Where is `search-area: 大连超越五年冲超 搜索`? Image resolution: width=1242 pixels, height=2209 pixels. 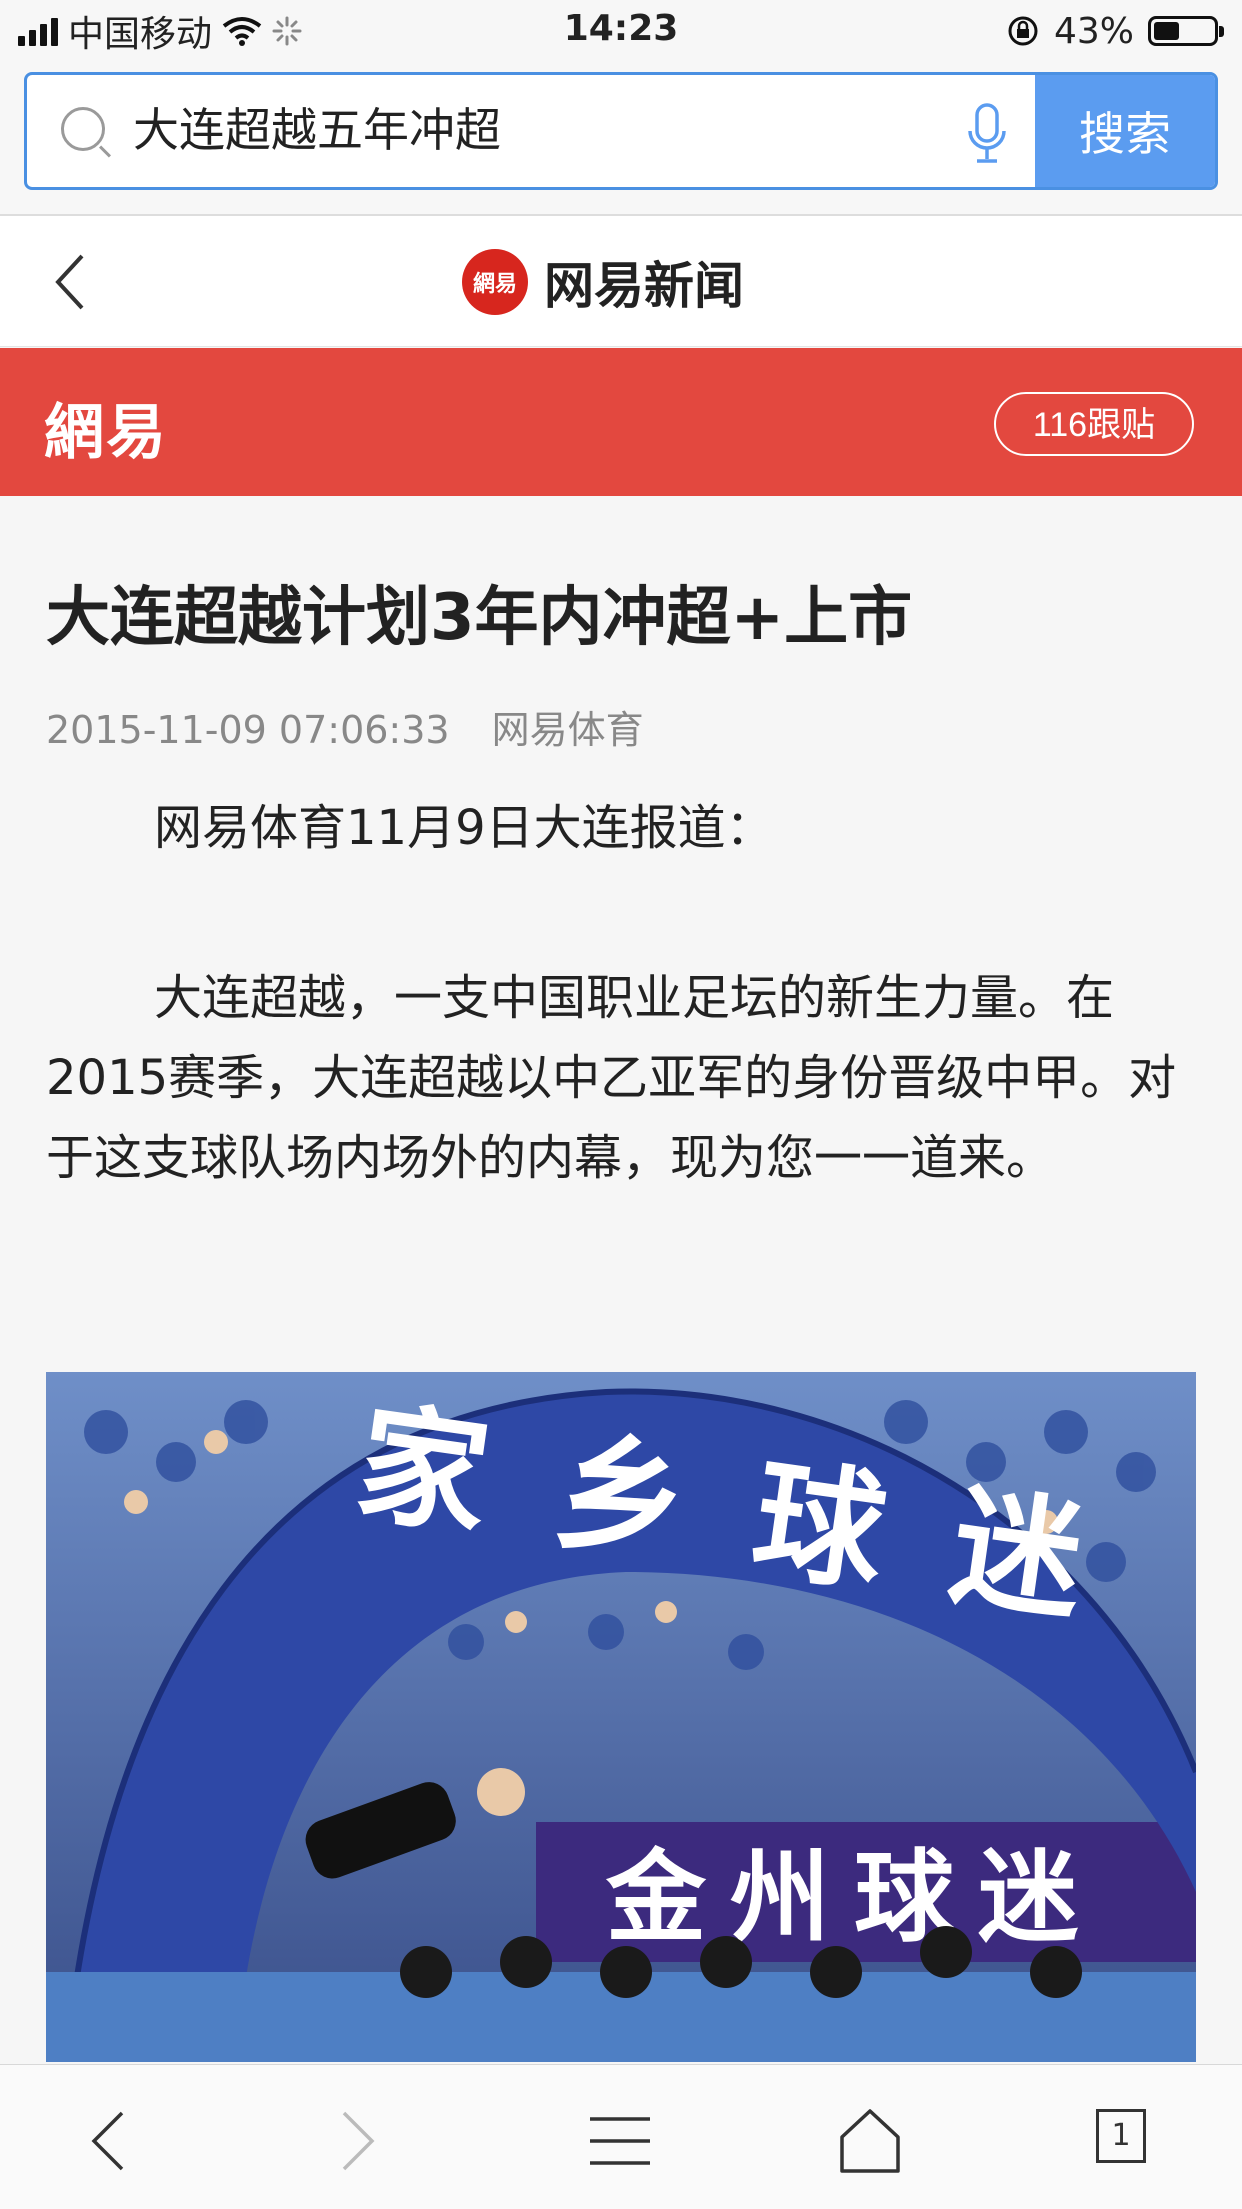 search-area: 大连超越五年冲超 搜索 is located at coordinates (621, 139).